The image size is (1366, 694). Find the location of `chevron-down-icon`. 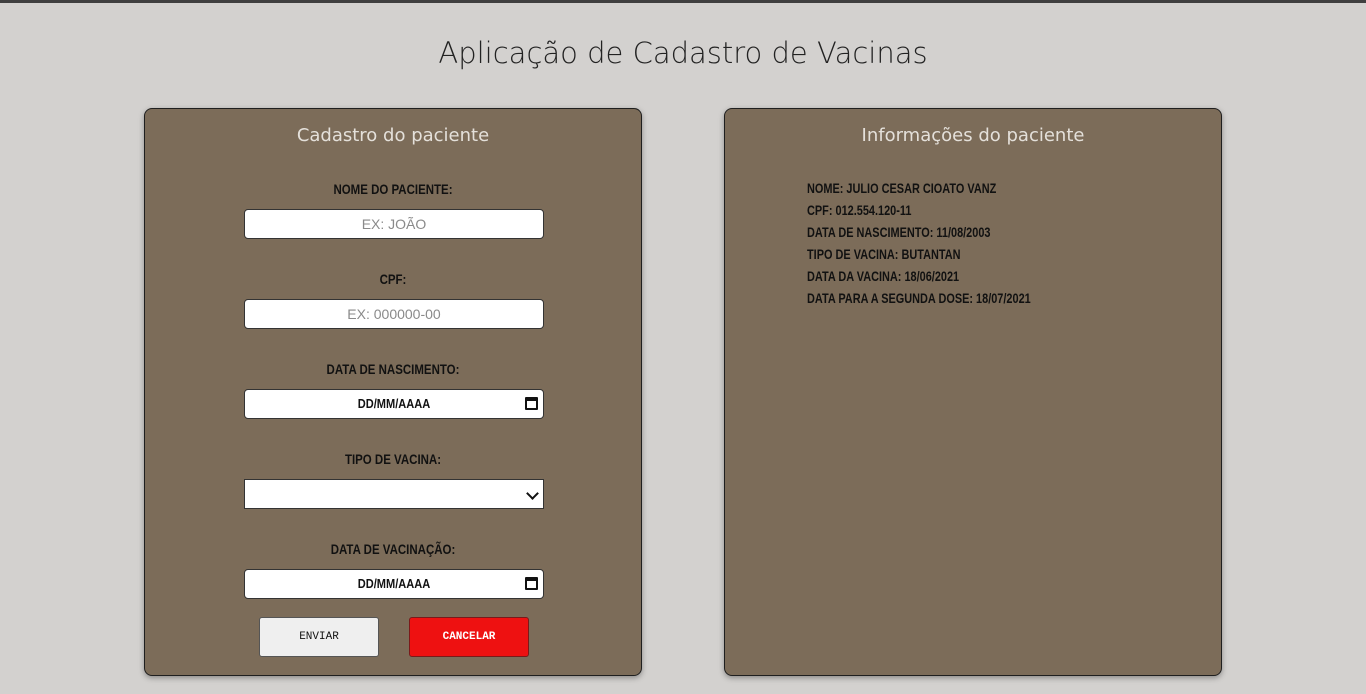

chevron-down-icon is located at coordinates (532, 493).